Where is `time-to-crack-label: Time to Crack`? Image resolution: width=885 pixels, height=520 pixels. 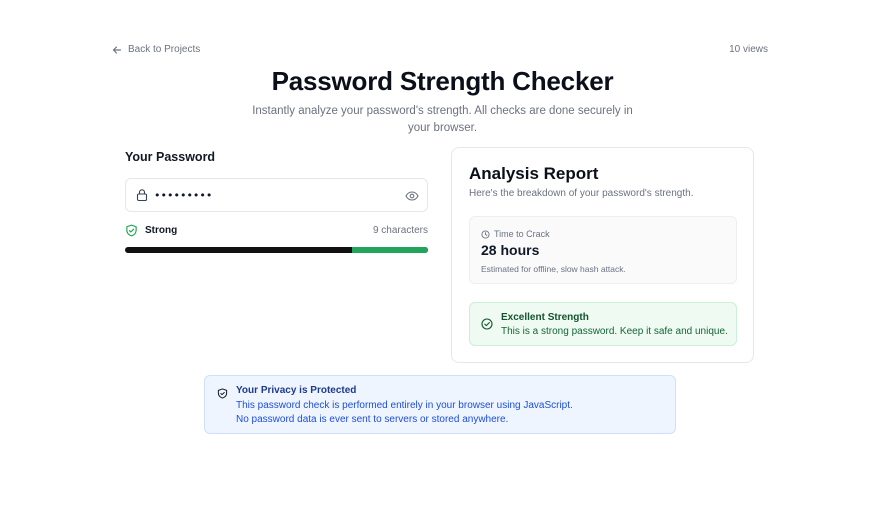 time-to-crack-label: Time to Crack is located at coordinates (522, 234).